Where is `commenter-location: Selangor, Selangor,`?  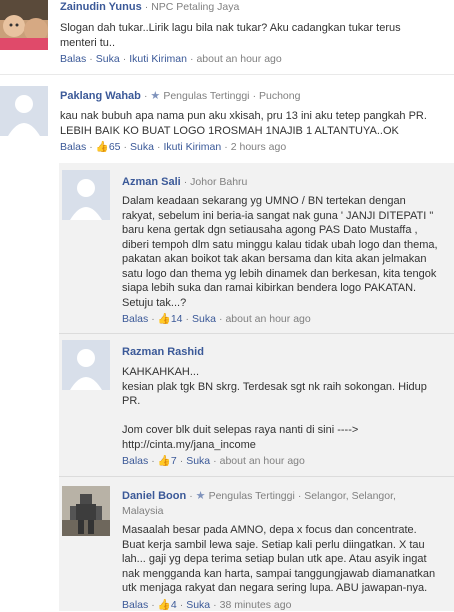 commenter-location: Selangor, Selangor, is located at coordinates (350, 496).